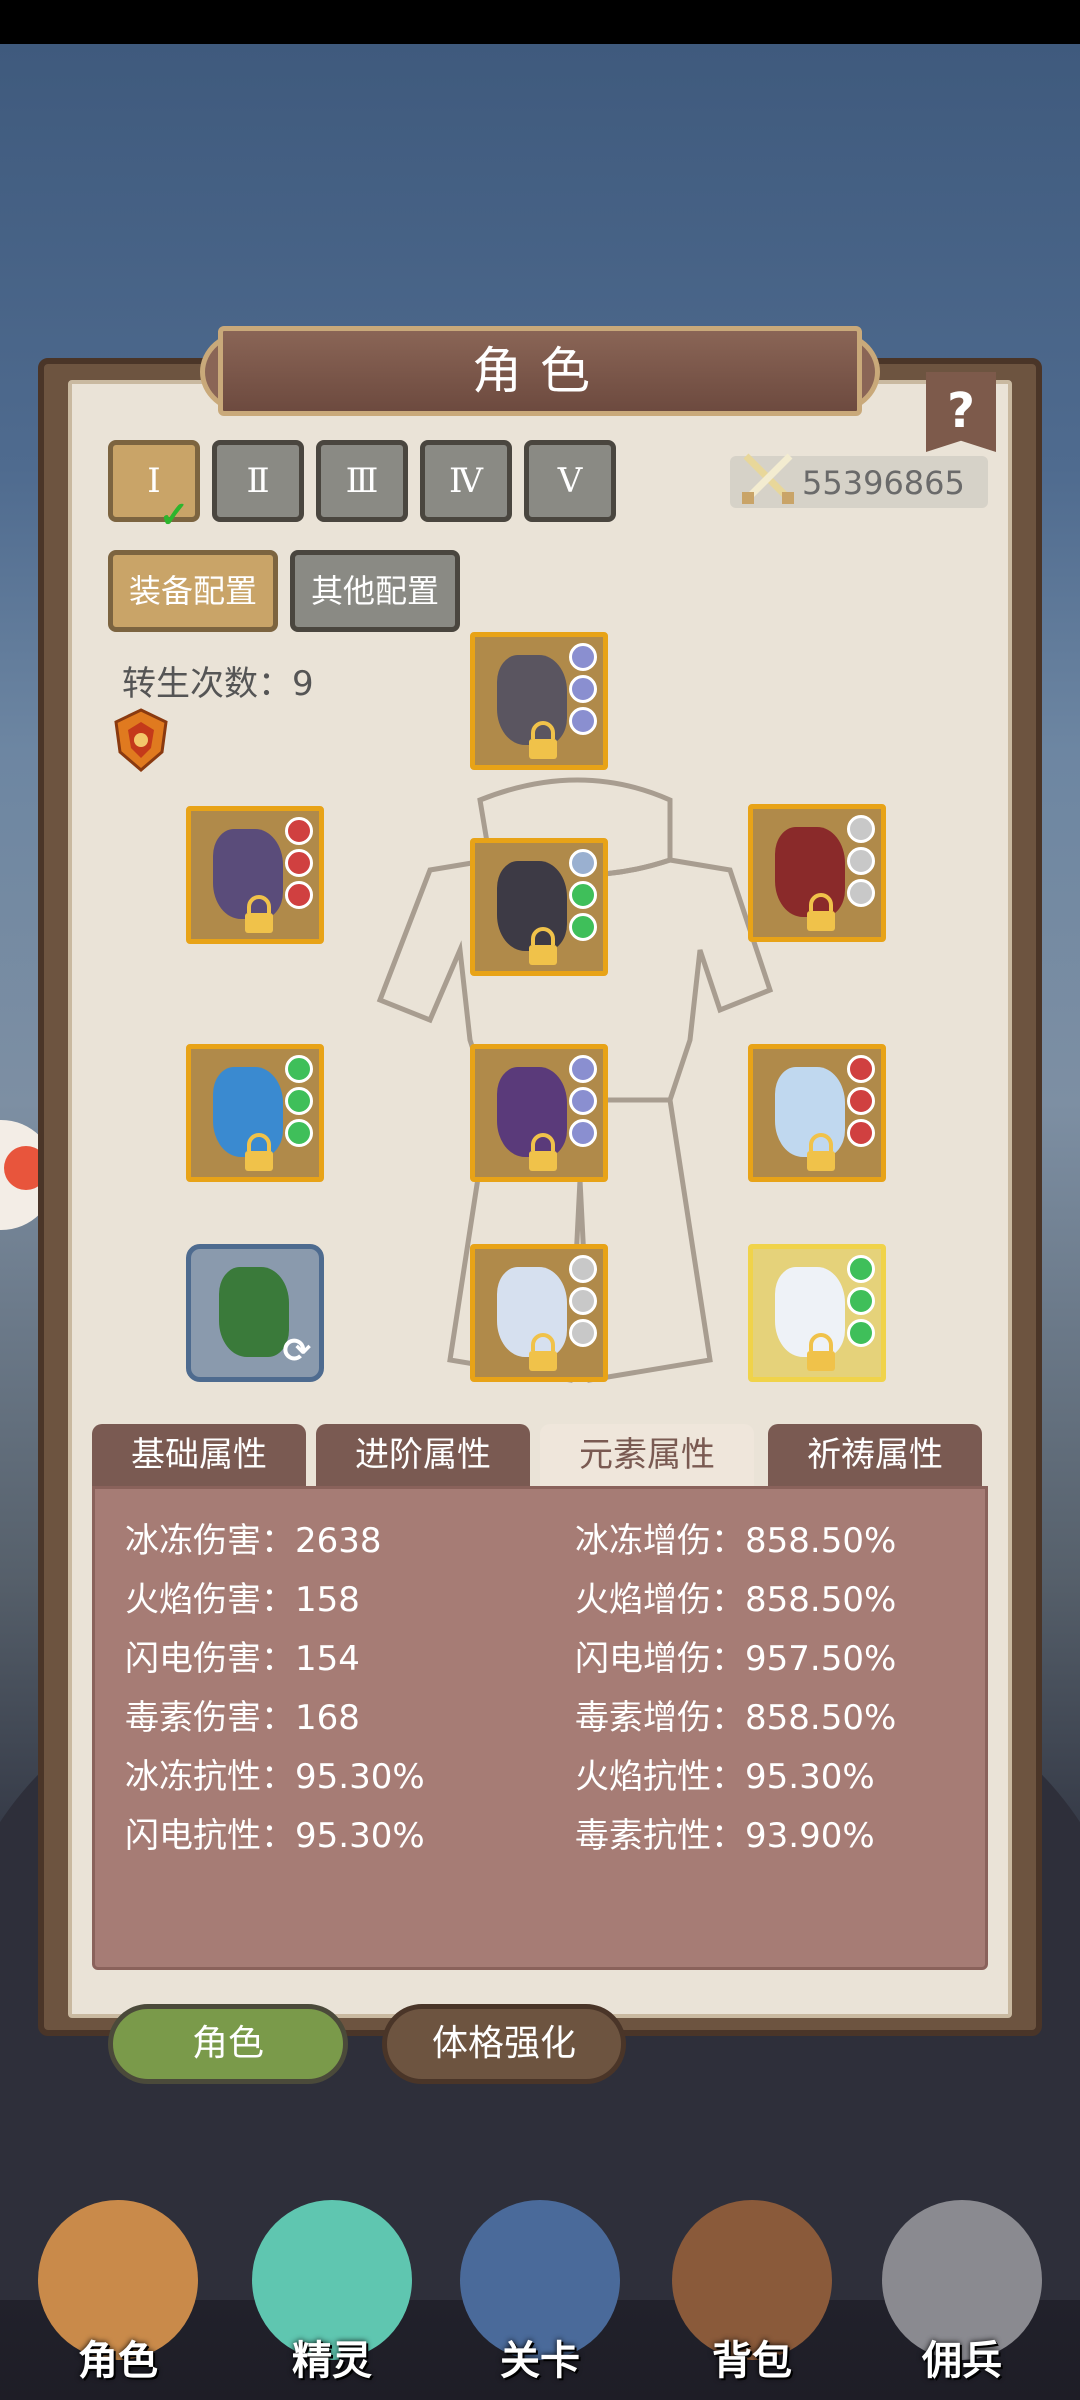 The height and width of the screenshot is (2400, 1080). I want to click on preset-tab-label: Ⅳ, so click(466, 481).